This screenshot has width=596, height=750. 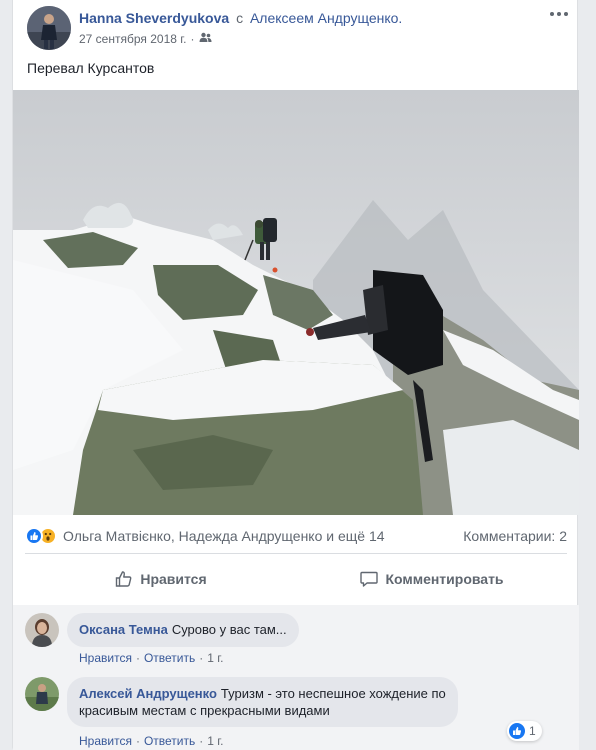 What do you see at coordinates (91, 68) in the screenshot?
I see `post-text: Перевал Курсантов` at bounding box center [91, 68].